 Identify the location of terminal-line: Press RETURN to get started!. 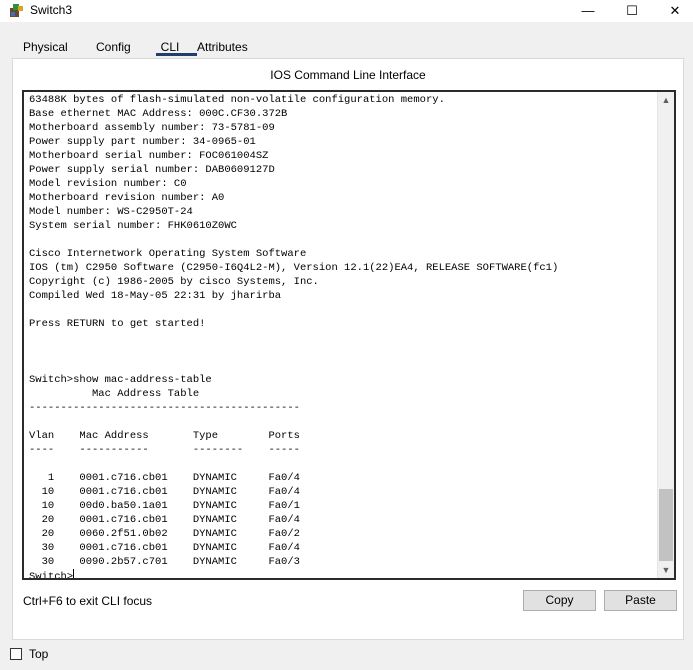
(117, 324).